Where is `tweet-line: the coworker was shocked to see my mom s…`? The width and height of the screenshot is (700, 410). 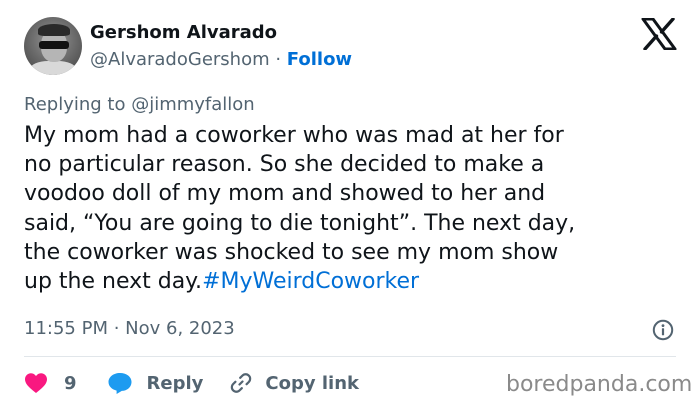 tweet-line: the coworker was shocked to see my mom s… is located at coordinates (291, 252).